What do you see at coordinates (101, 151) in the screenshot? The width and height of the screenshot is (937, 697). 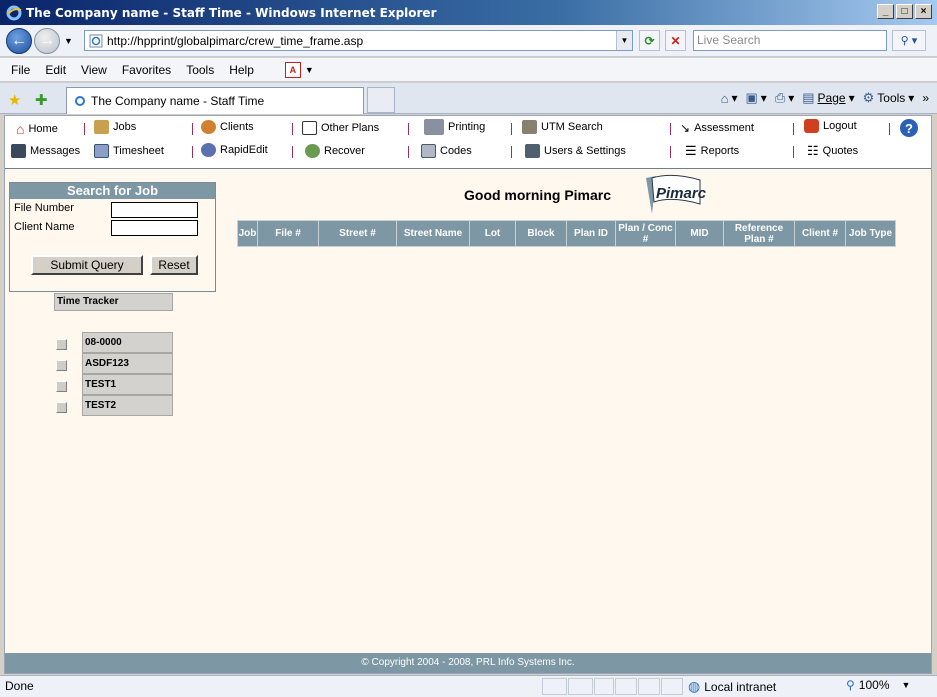 I see `calendar-icon` at bounding box center [101, 151].